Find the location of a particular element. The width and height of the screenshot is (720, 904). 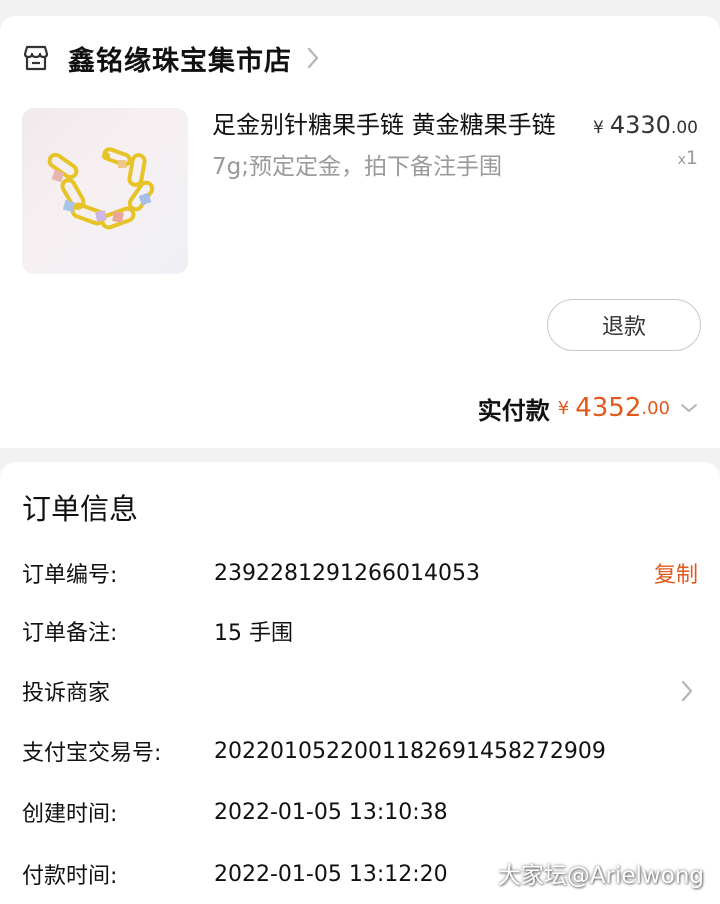

product-thumbnail is located at coordinates (105, 191).